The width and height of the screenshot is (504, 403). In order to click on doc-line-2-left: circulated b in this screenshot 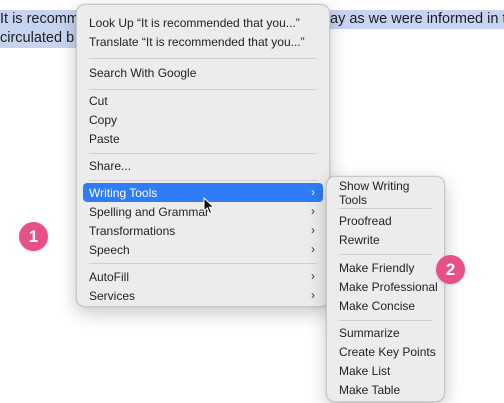, I will do `click(38, 38)`.